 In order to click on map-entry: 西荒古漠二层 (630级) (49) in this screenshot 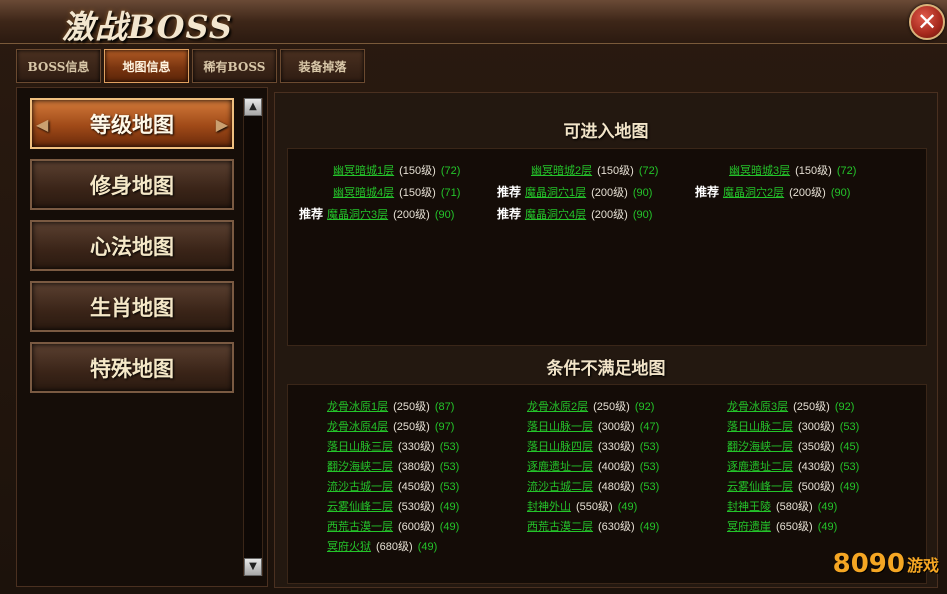, I will do `click(593, 526)`.